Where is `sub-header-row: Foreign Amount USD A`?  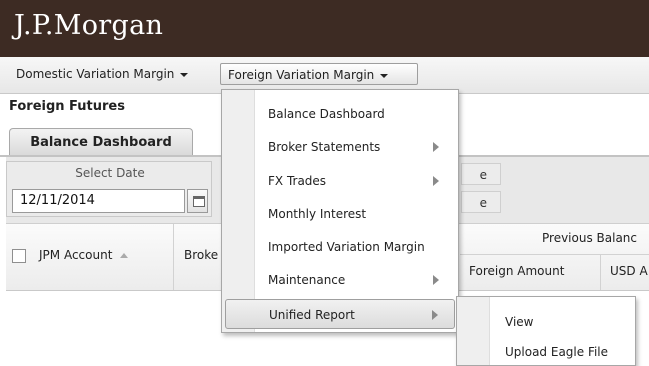
sub-header-row: Foreign Amount USD A is located at coordinates (554, 272).